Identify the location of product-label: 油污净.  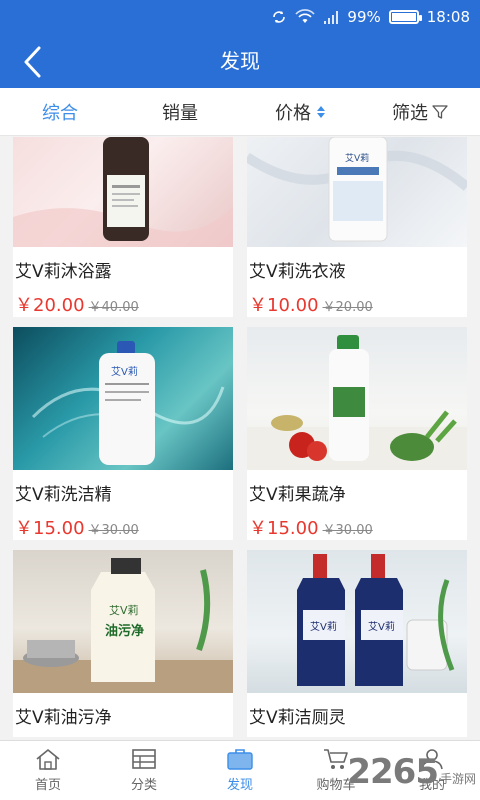
(125, 631).